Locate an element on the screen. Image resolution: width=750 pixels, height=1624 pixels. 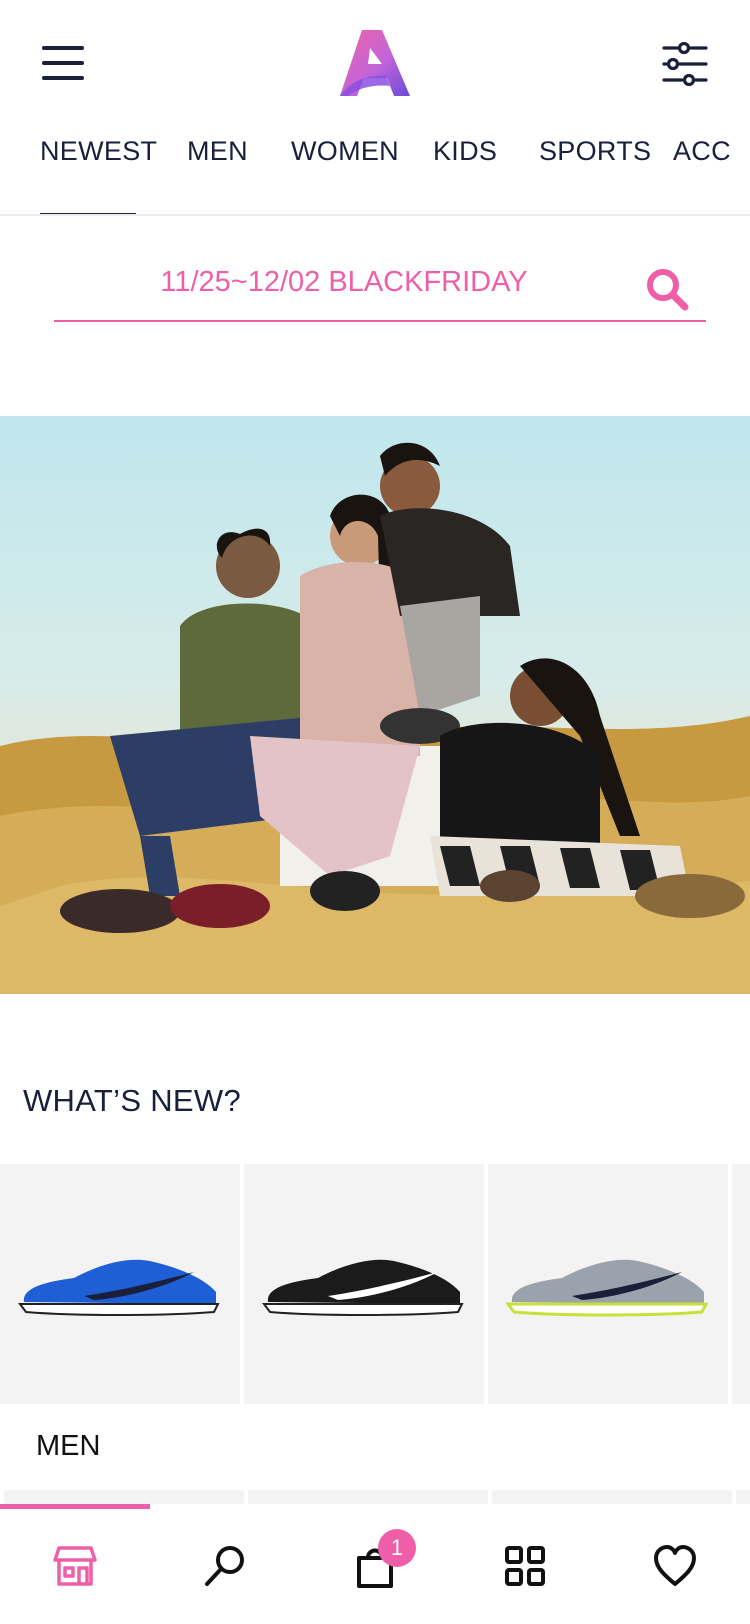
nav-categories is located at coordinates (525, 1569).